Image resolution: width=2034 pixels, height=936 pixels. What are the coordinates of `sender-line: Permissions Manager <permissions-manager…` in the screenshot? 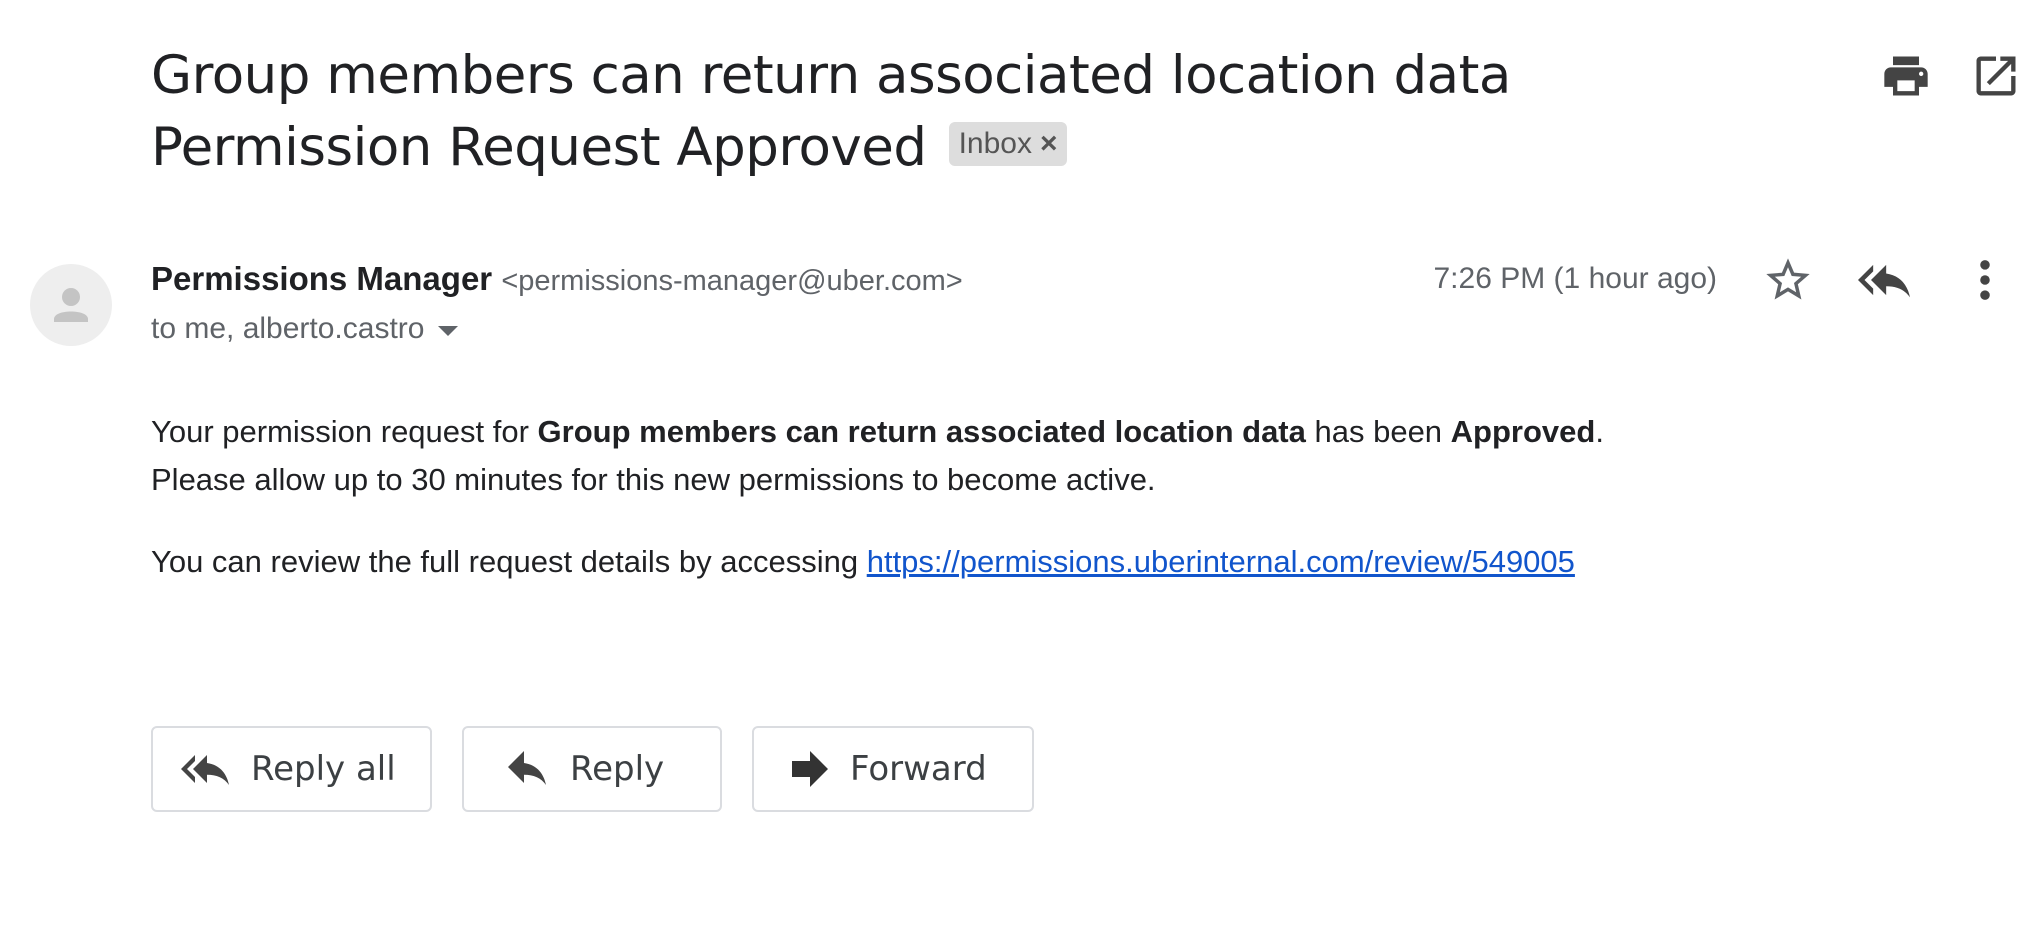 It's located at (557, 280).